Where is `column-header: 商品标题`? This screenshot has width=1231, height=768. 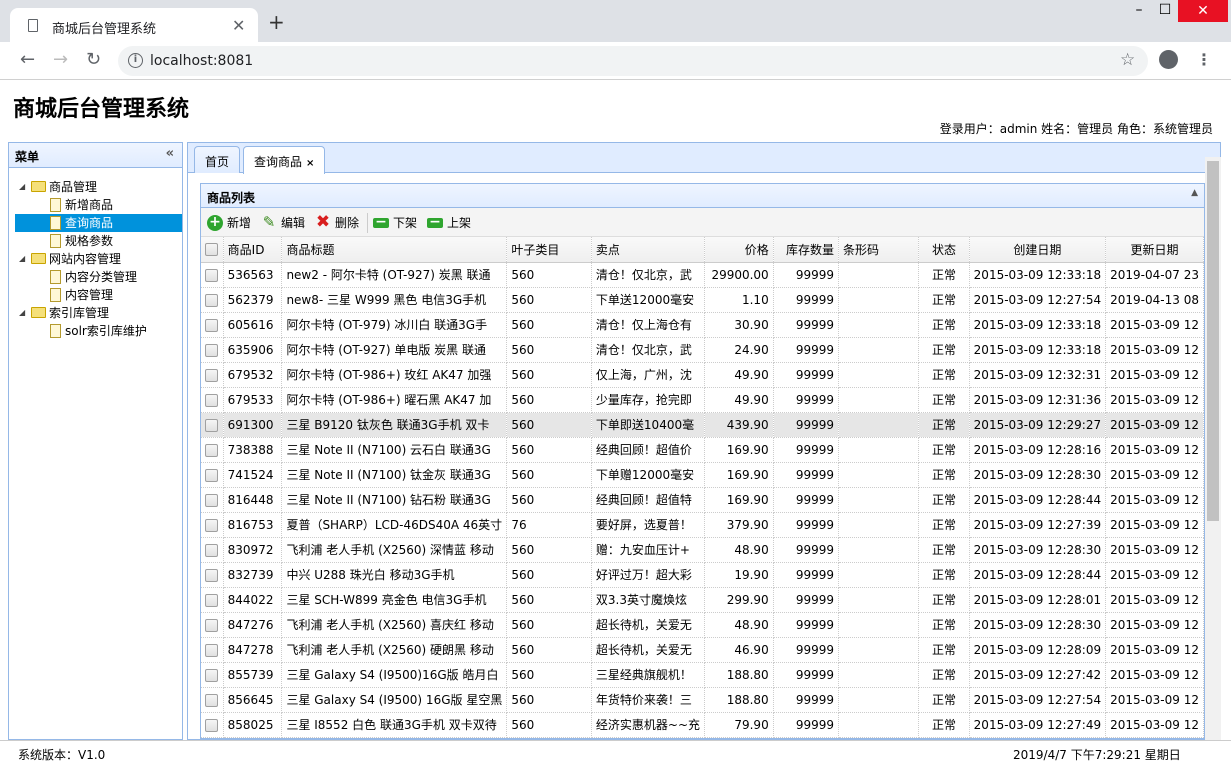 column-header: 商品标题 is located at coordinates (394, 250).